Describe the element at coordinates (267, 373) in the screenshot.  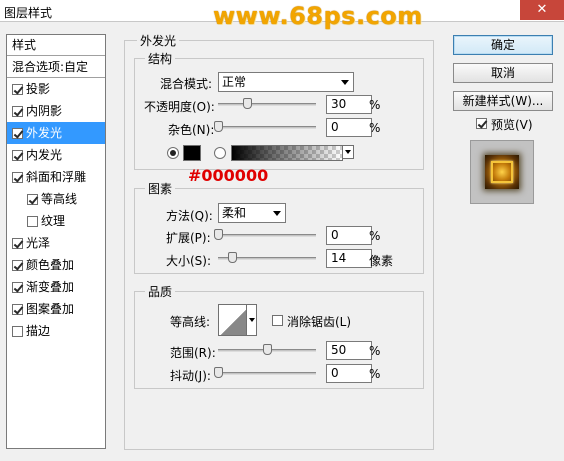
I see `jitter-slider-track` at that location.